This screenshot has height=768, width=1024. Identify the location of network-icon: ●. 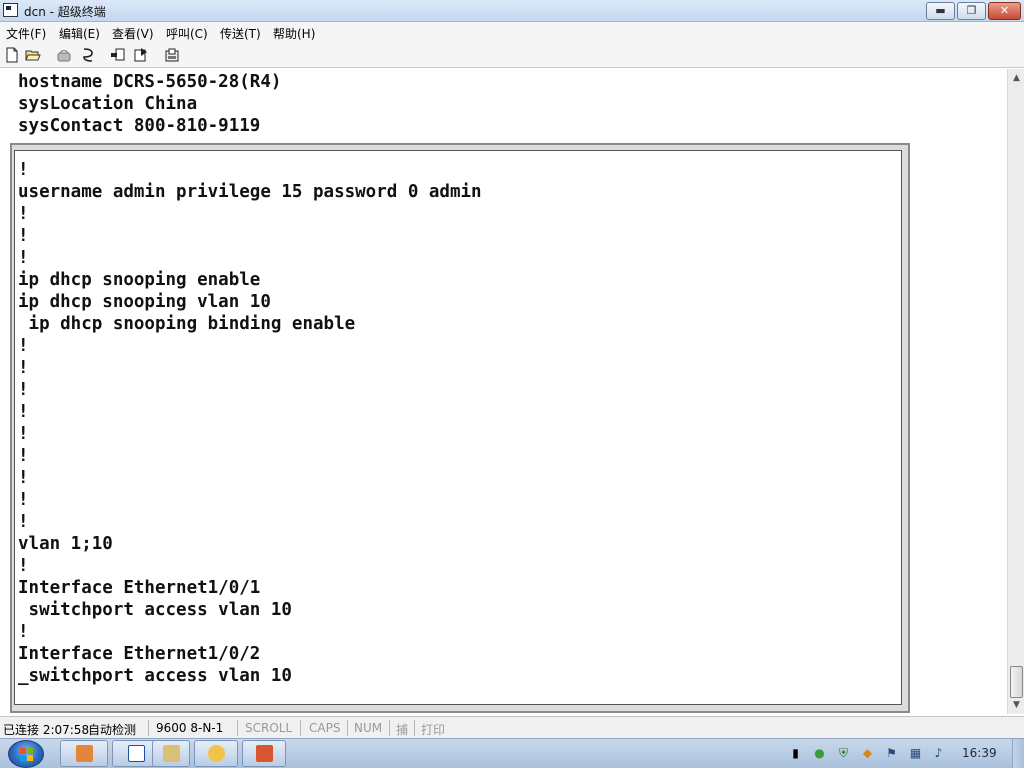
(819, 753).